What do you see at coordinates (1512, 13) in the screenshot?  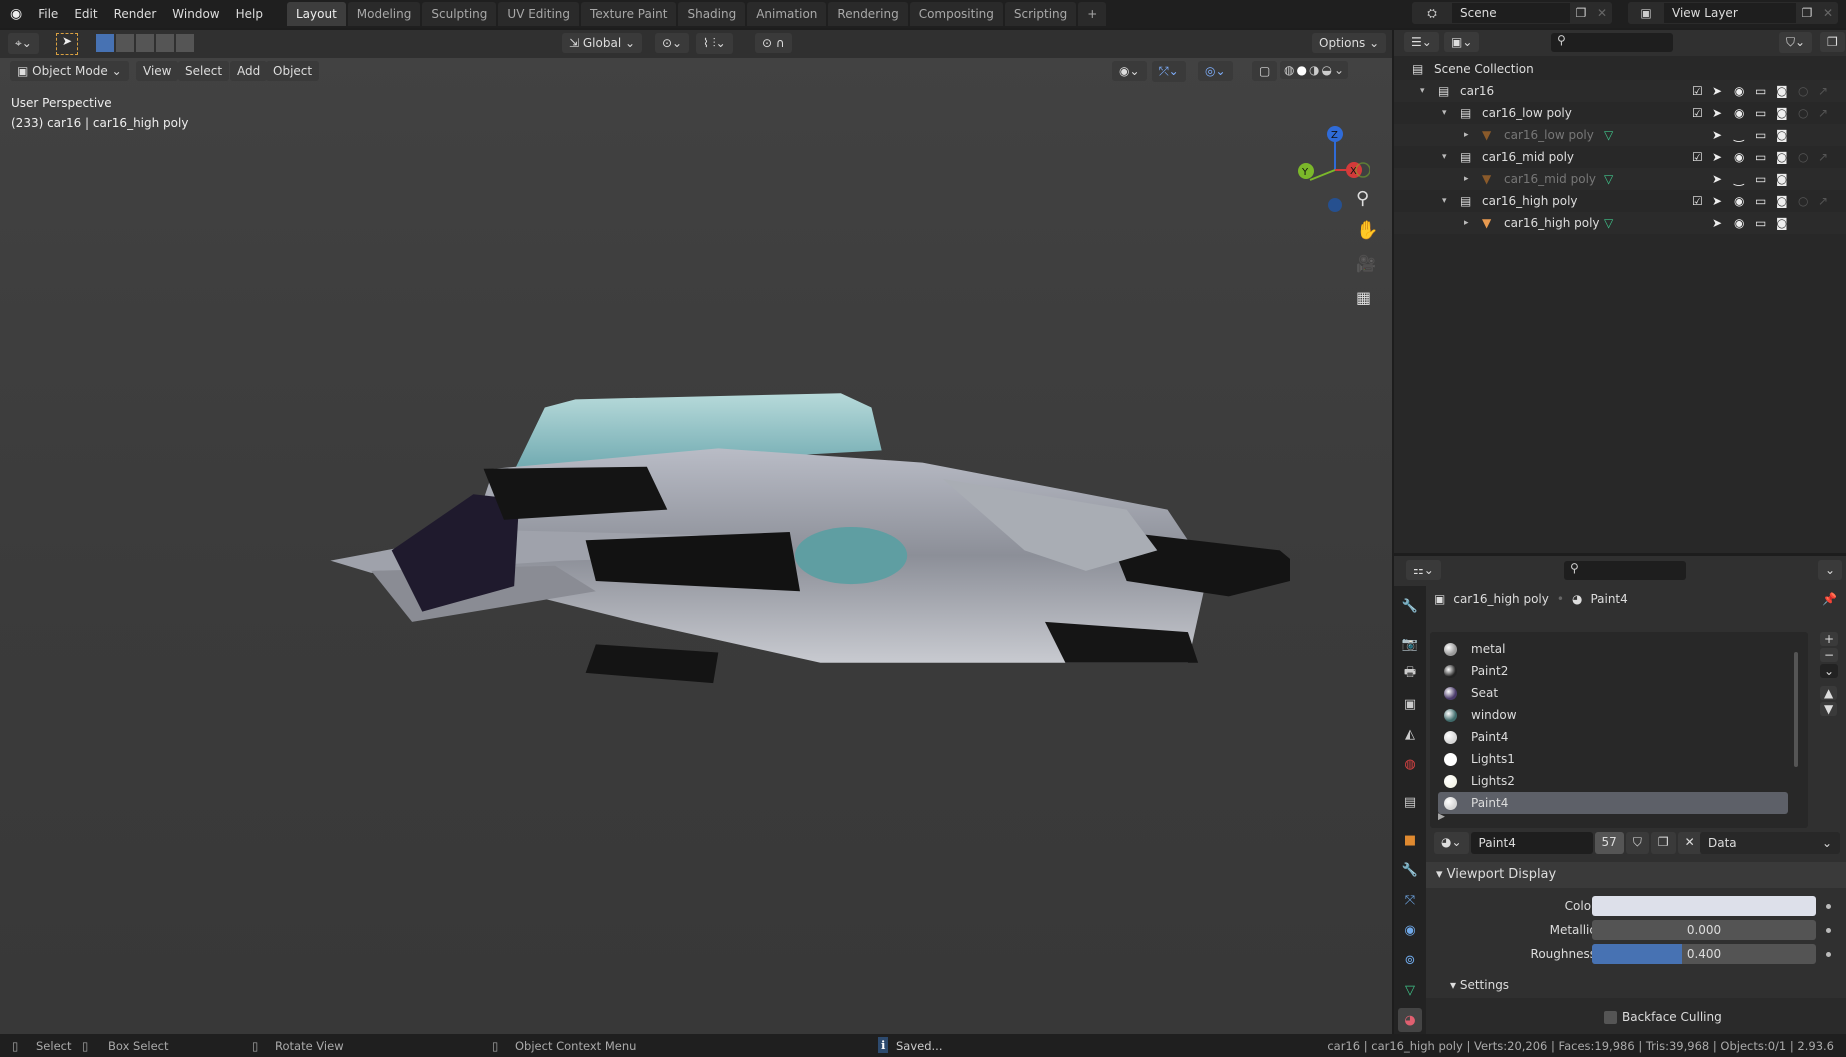 I see `scene-selector: ⛭ Scene ❐ ✕` at bounding box center [1512, 13].